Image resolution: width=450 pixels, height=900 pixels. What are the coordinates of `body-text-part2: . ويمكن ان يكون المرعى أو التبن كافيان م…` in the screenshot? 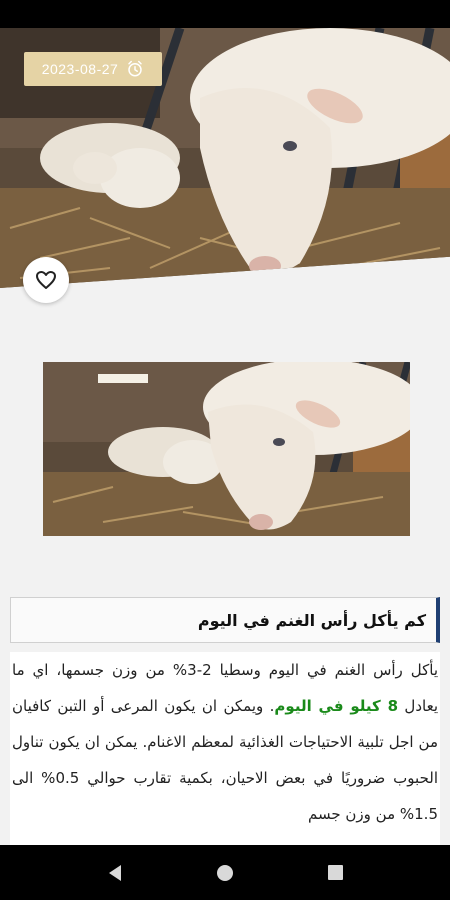 It's located at (225, 760).